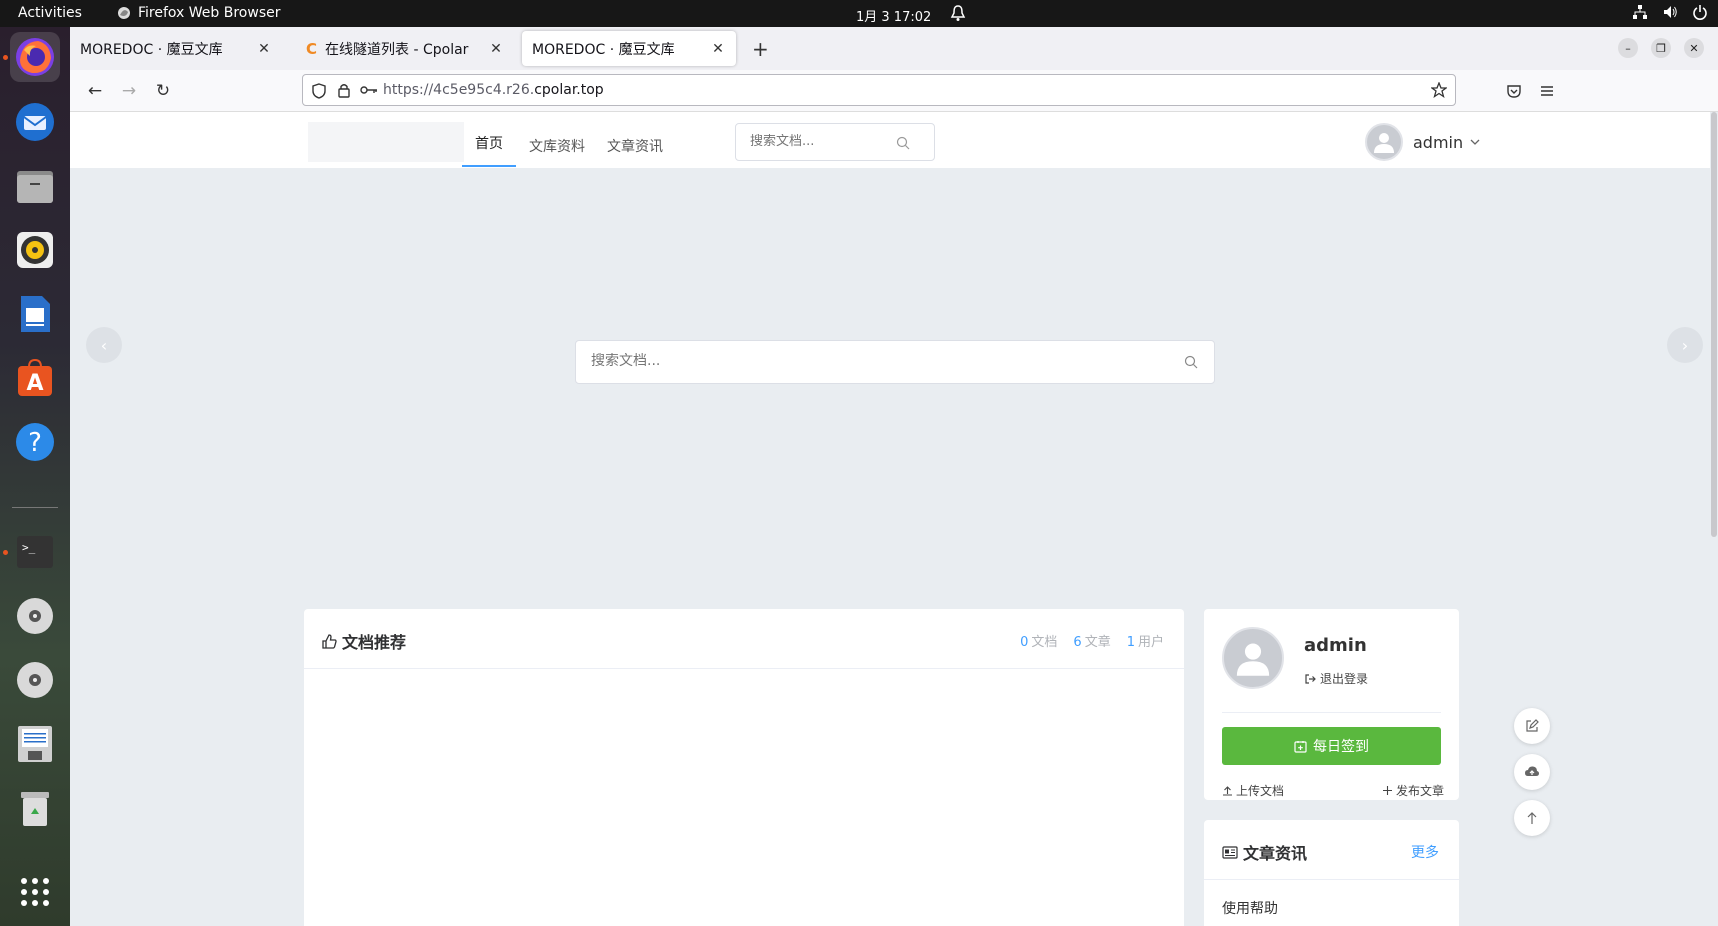 The image size is (1718, 926). I want to click on dock-files, so click(35, 186).